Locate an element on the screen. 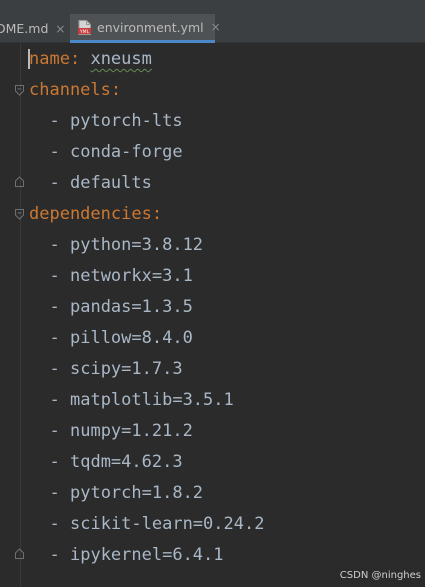 The width and height of the screenshot is (425, 587). editor-tab-bar: DME.md × YML environment.yml × is located at coordinates (212, 21).